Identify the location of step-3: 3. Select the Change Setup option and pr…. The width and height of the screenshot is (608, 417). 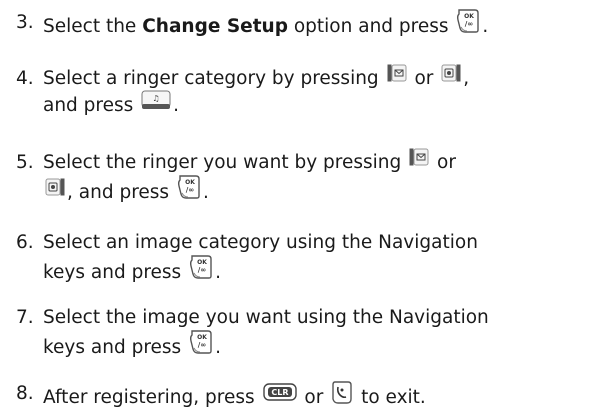
(311, 26).